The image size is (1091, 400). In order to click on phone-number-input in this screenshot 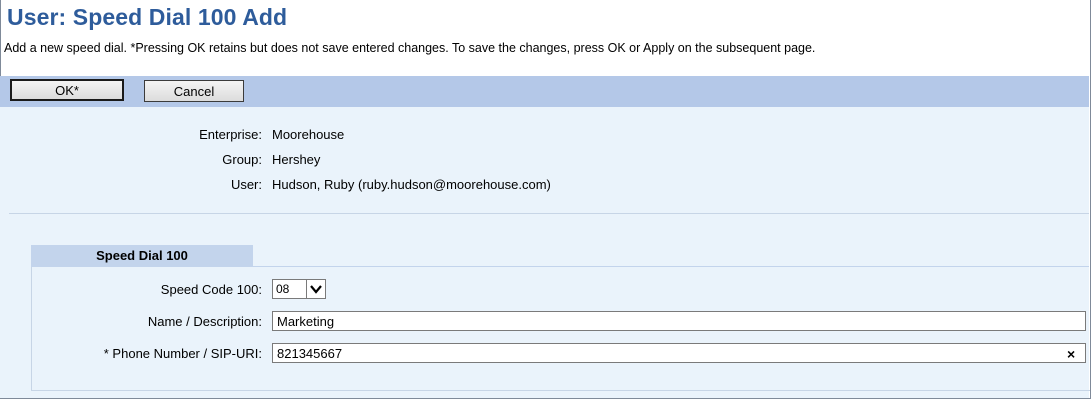, I will do `click(679, 353)`.